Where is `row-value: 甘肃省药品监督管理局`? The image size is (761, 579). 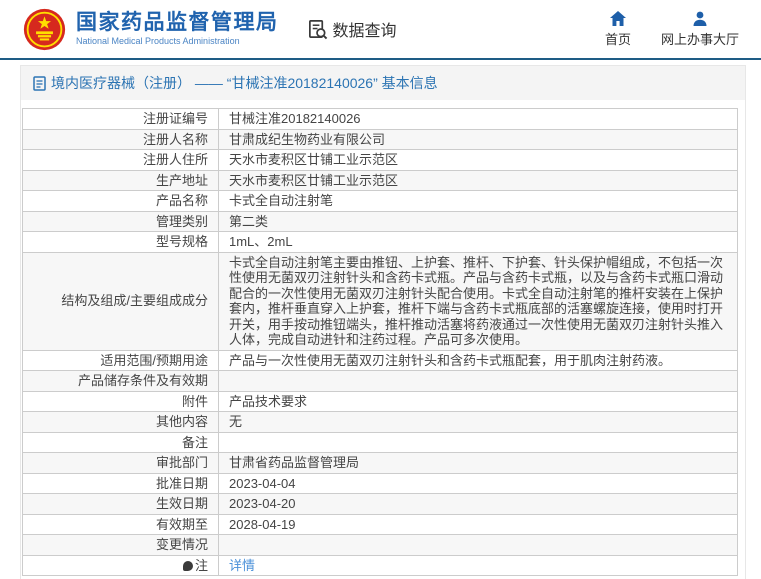
row-value: 甘肃省药品监督管理局 is located at coordinates (478, 463).